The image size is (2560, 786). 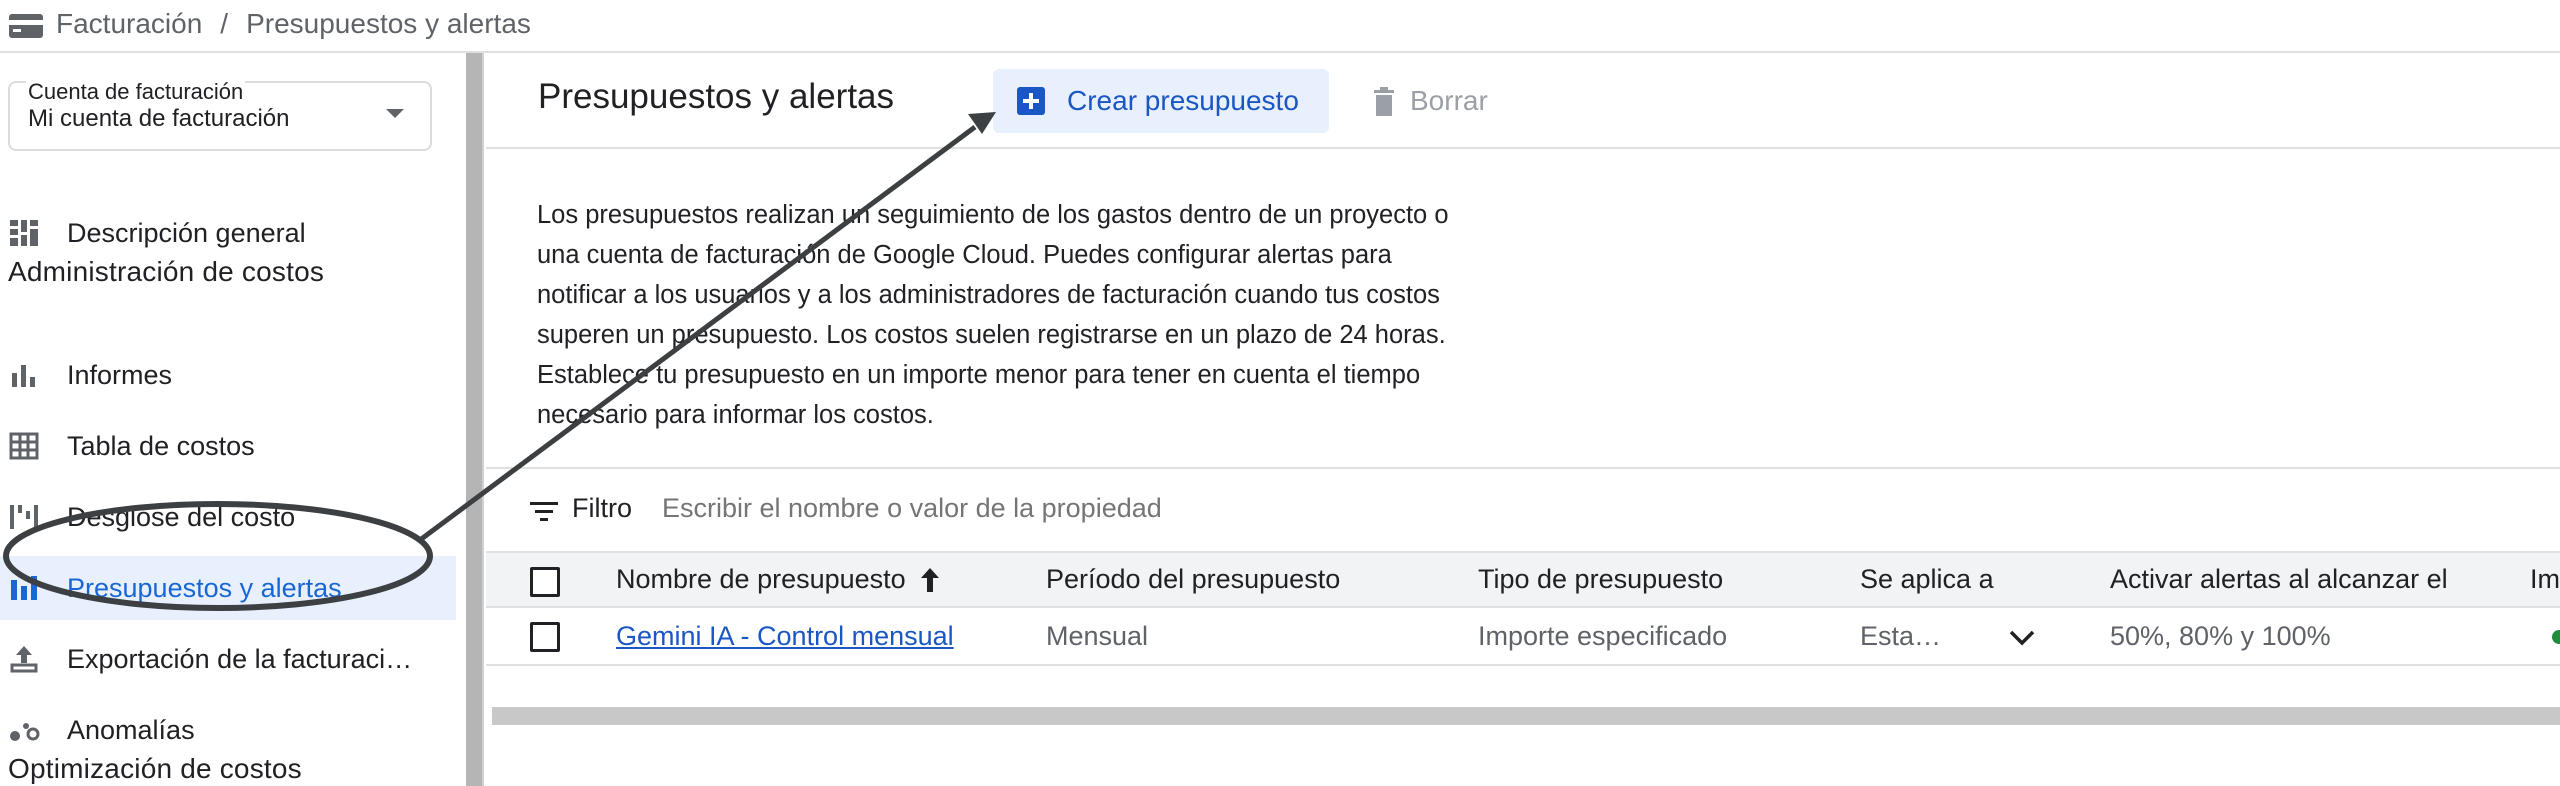 I want to click on create-budget-label: Crear presupuesto, so click(x=1183, y=100).